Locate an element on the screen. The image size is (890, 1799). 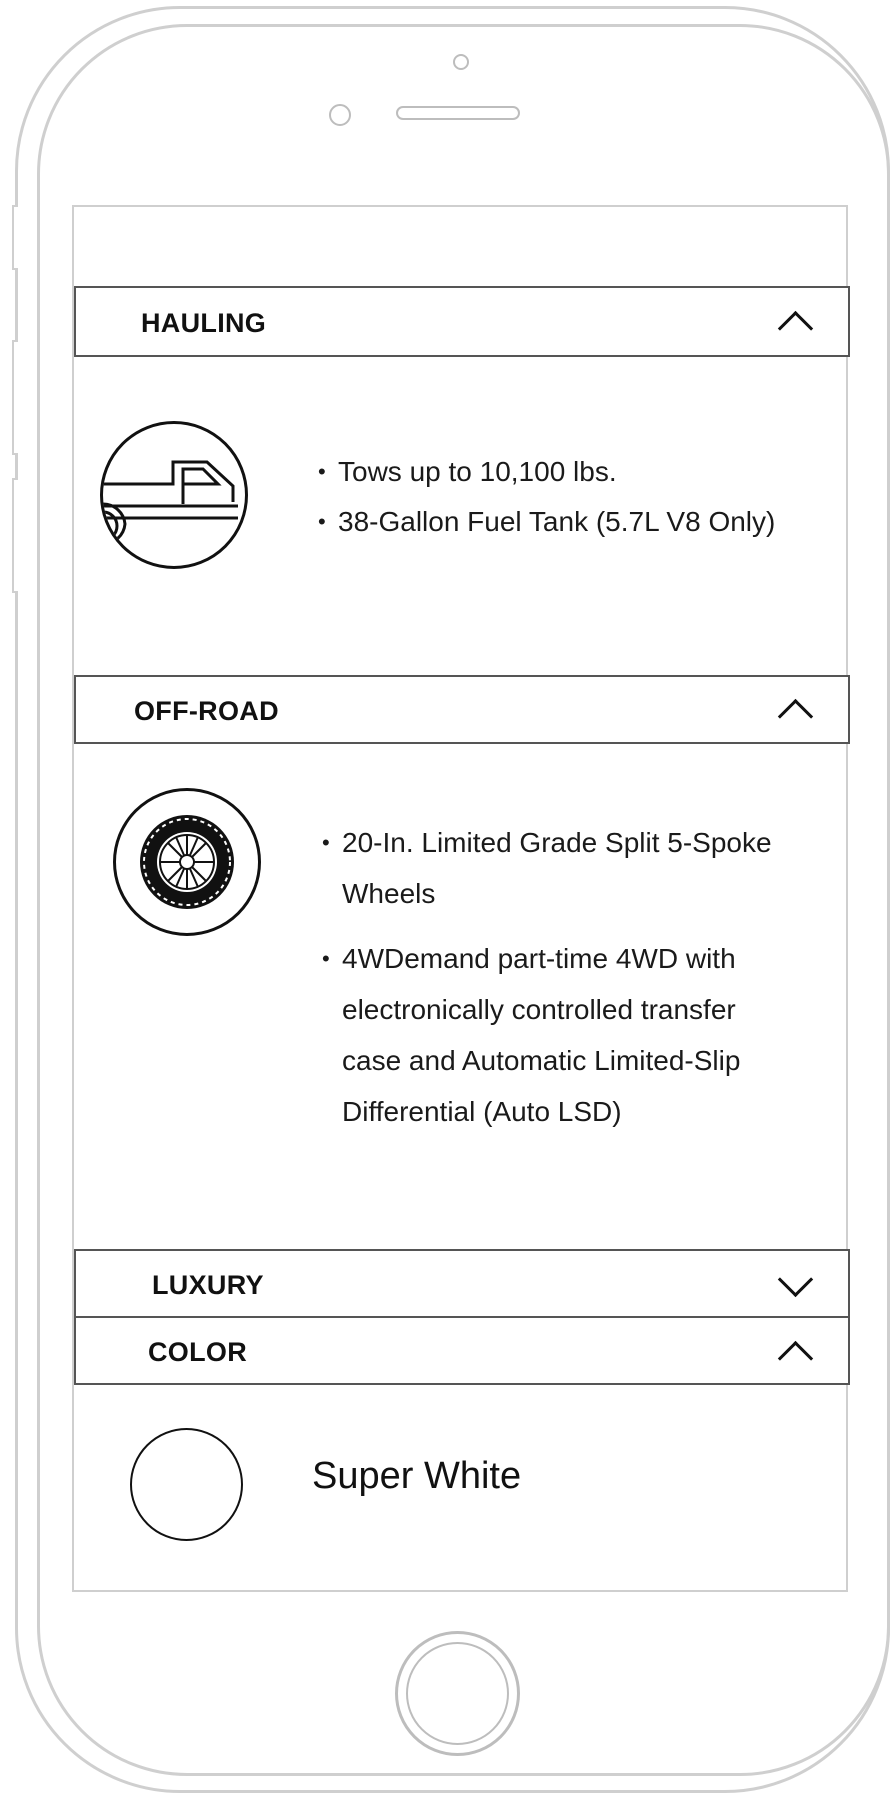
earpiece-speaker is located at coordinates (458, 113).